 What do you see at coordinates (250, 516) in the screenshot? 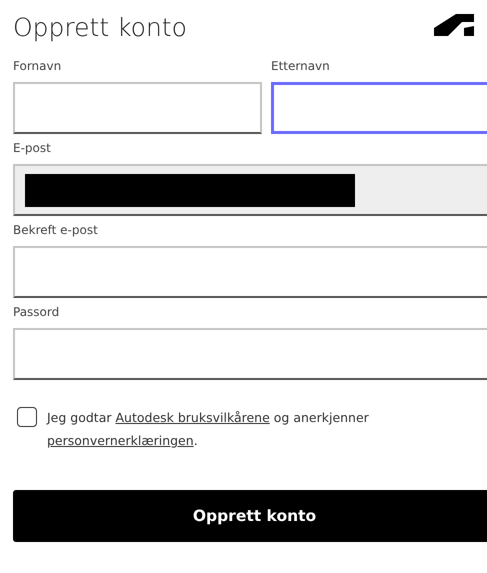
I see `create-account-button: Opprett konto` at bounding box center [250, 516].